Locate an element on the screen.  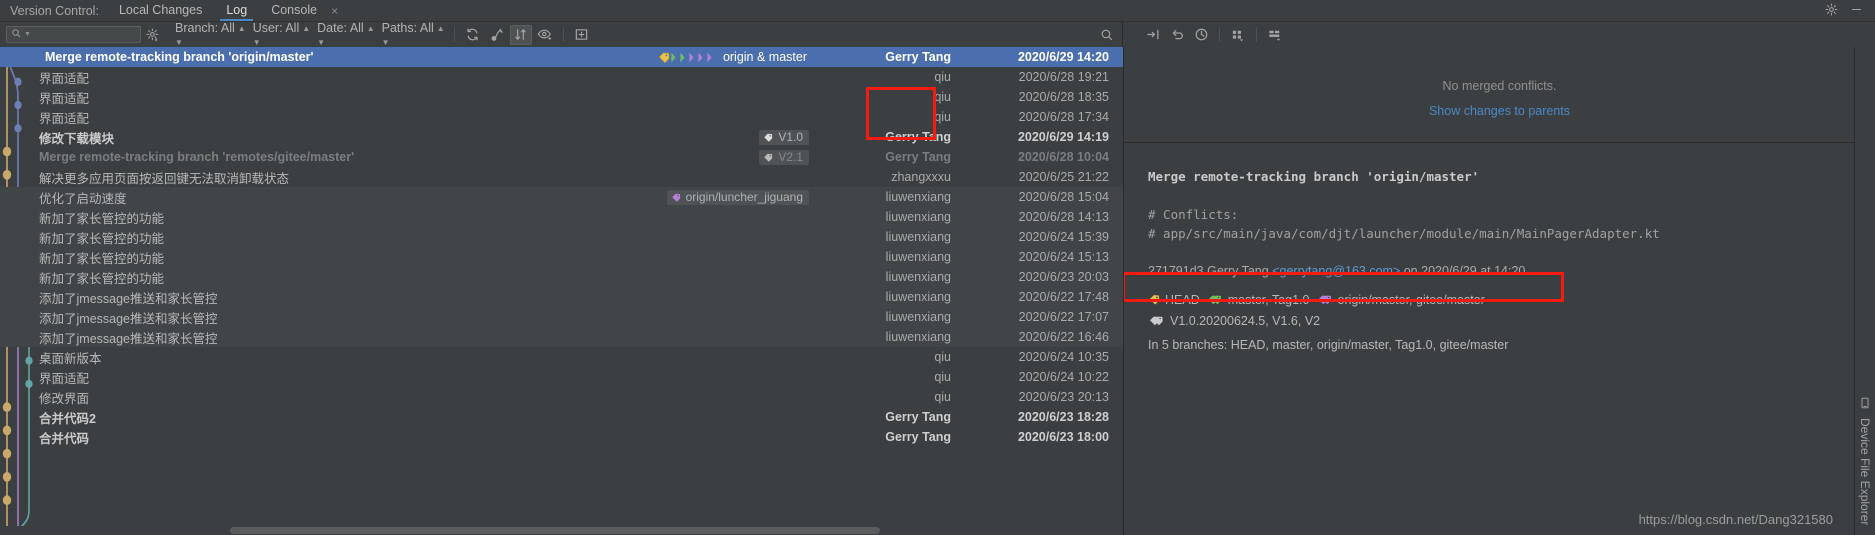
conflicts-heading: # Conflicts: is located at coordinates (1193, 214).